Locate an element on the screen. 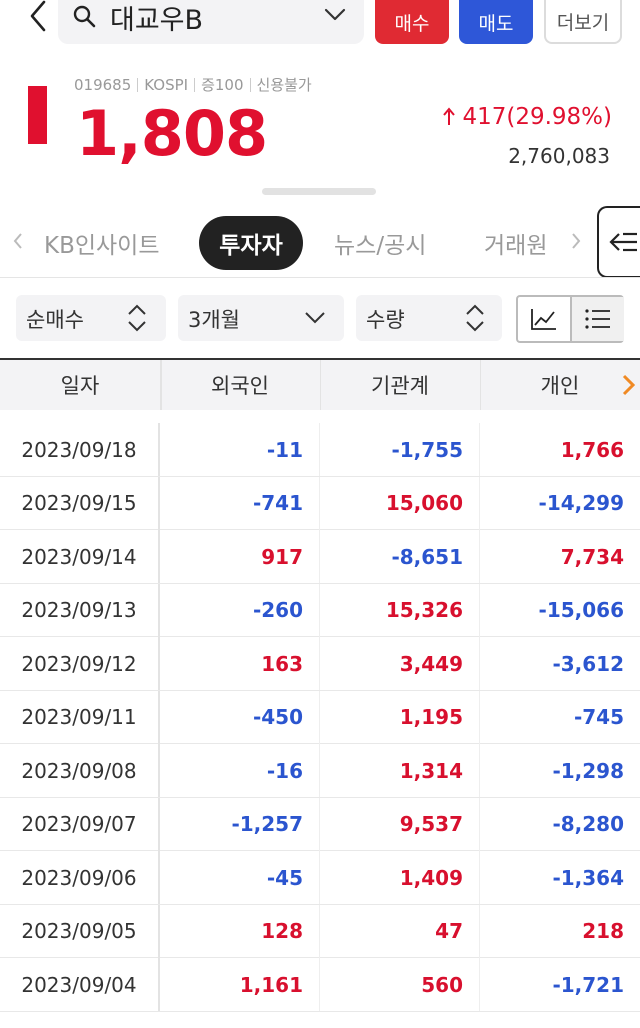 The width and height of the screenshot is (640, 1028). table-row: 2023/09/14 917 -8,651 7,734 is located at coordinates (320, 557).